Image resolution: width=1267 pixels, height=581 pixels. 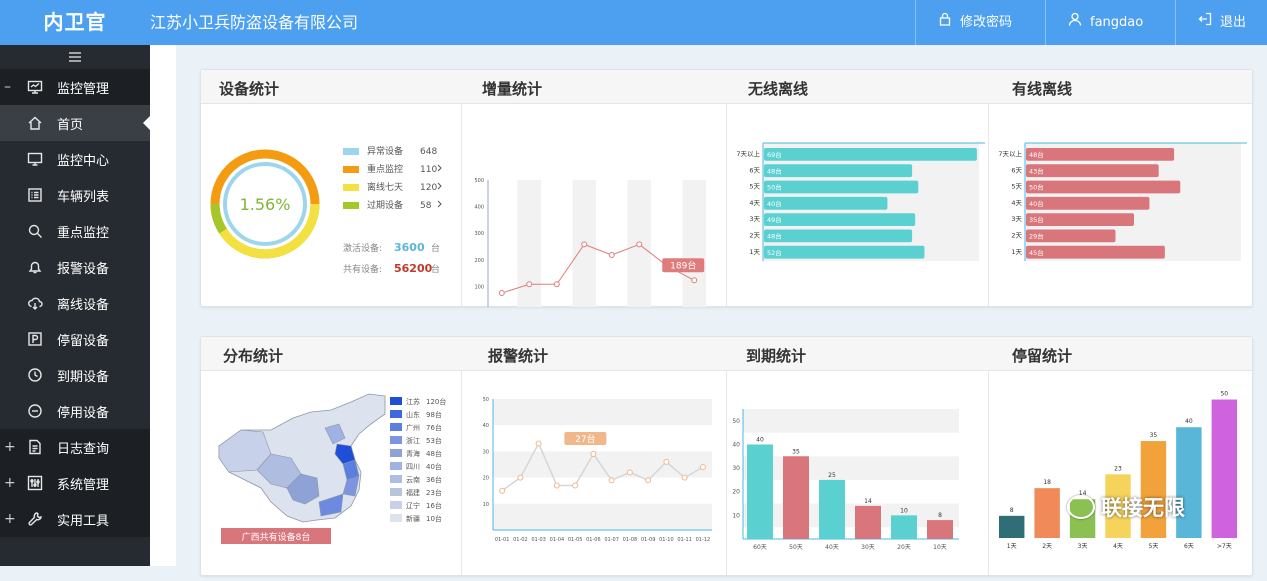 I want to click on change-password-button: 修改密码, so click(x=980, y=22).